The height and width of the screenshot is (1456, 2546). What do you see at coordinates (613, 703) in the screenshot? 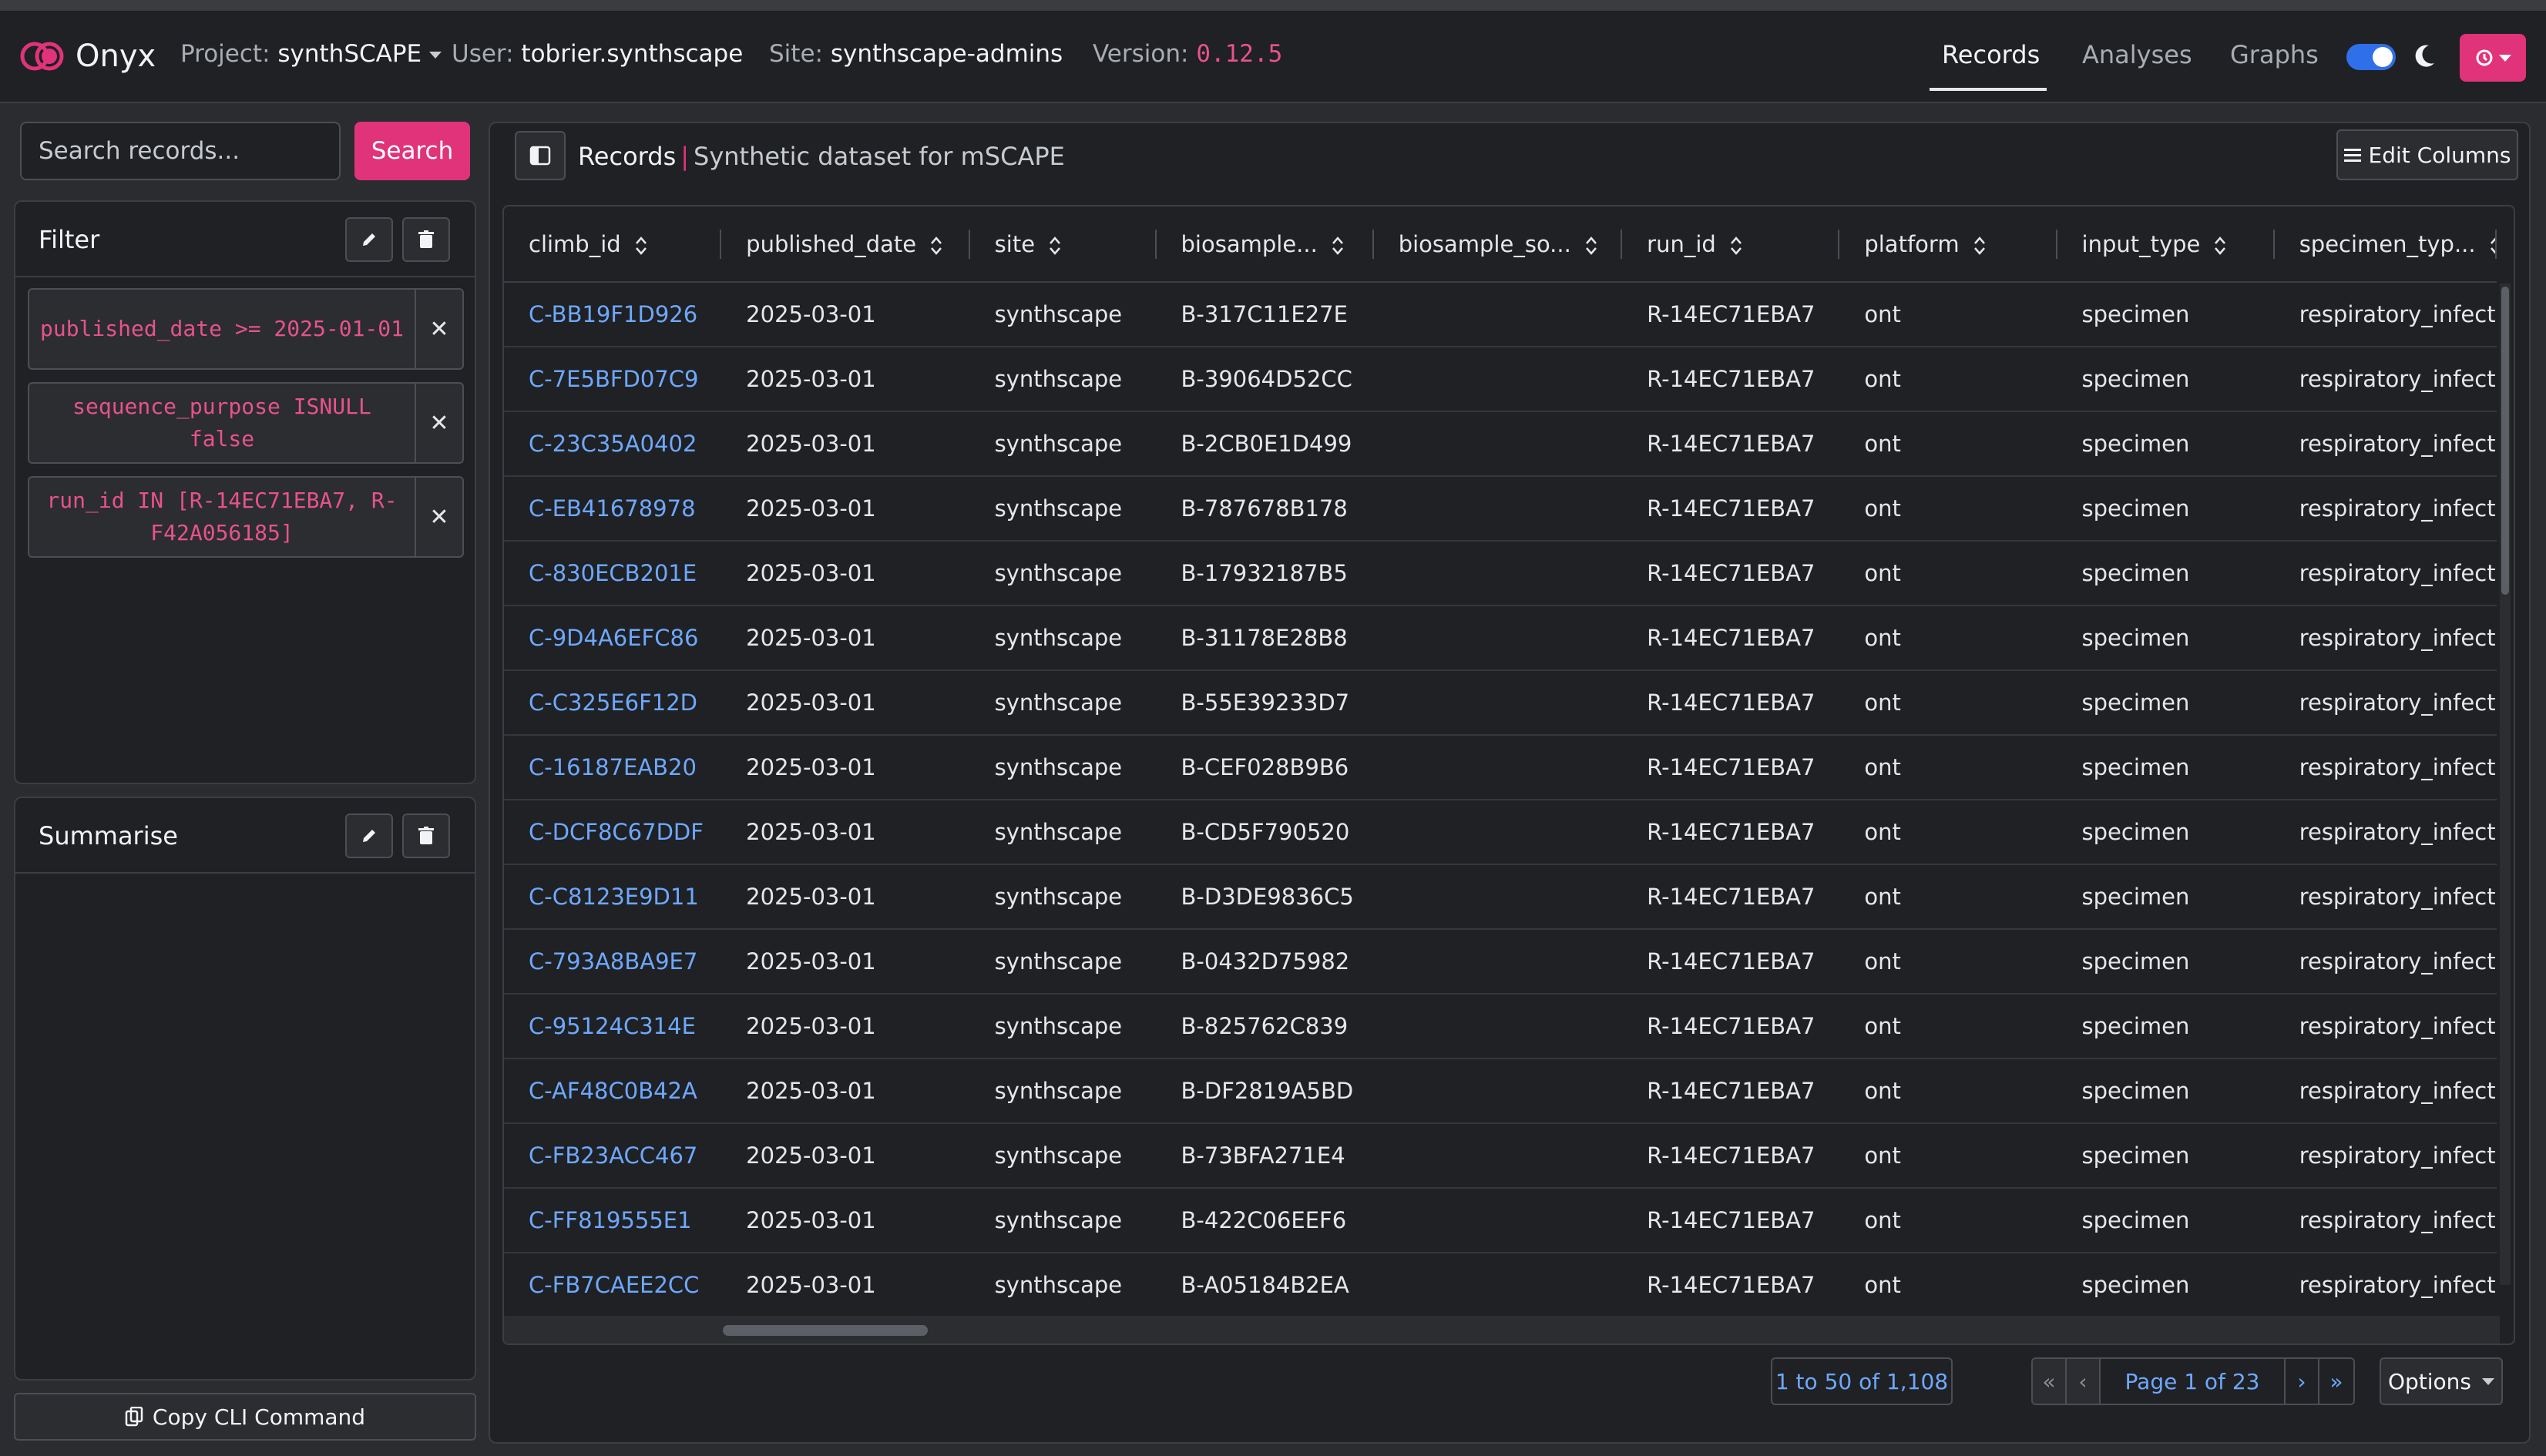
I see `climb-id-link: C-C325E6F12D` at bounding box center [613, 703].